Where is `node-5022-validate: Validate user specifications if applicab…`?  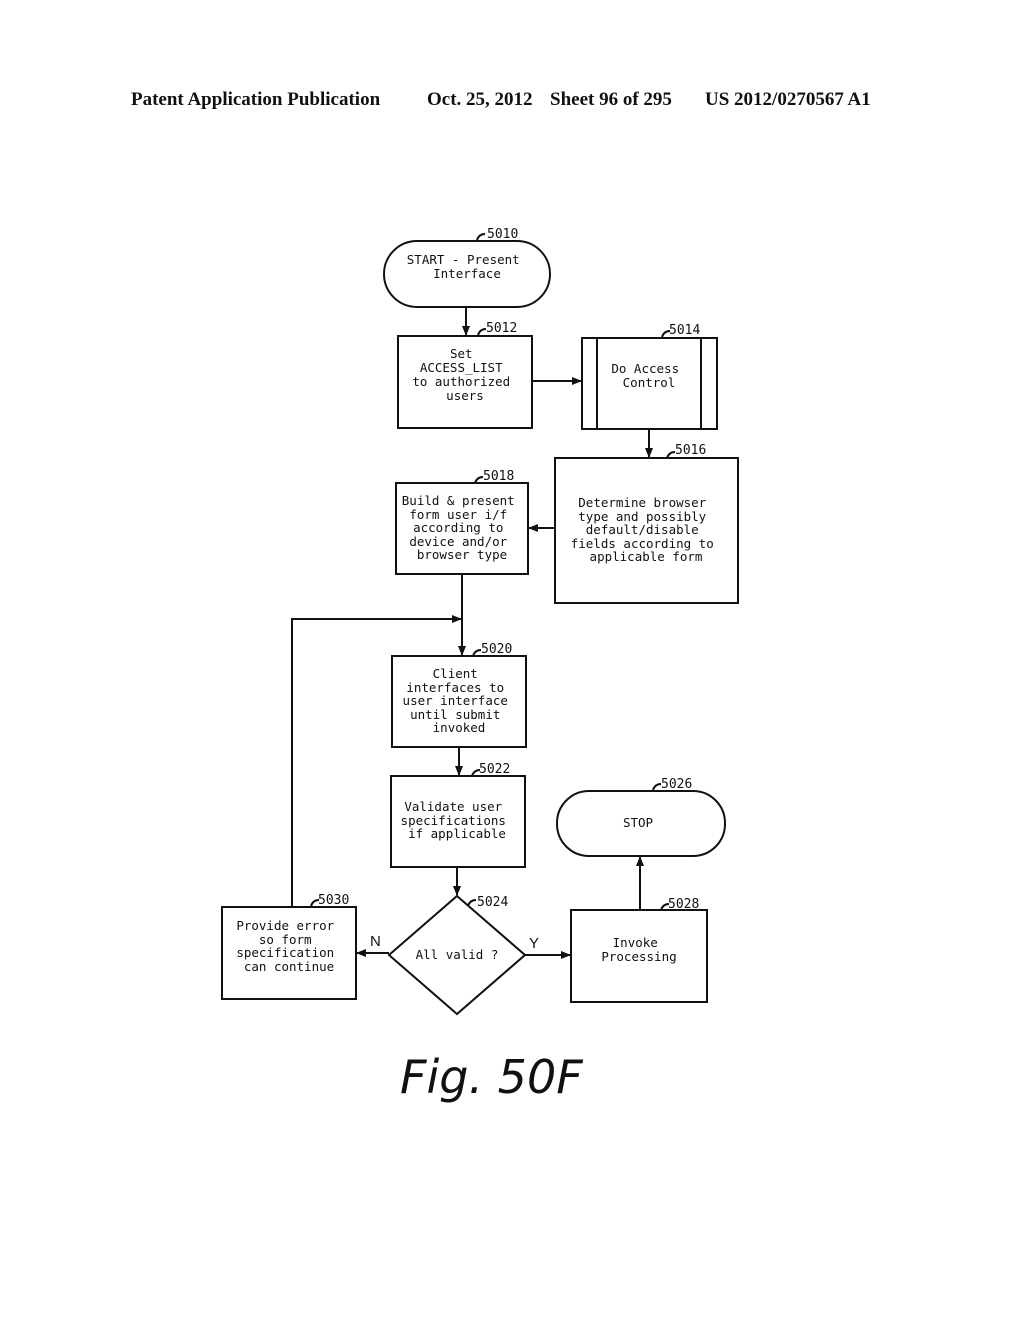
node-5022-validate: Validate user specifications if applicab… is located at coordinates (458, 815).